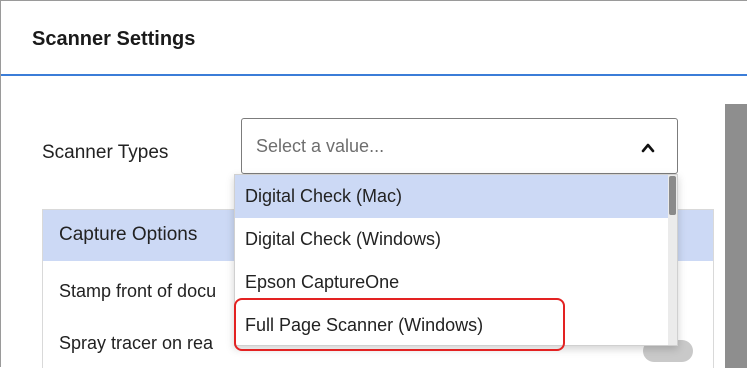 The height and width of the screenshot is (368, 747). Describe the element at coordinates (648, 148) in the screenshot. I see `chevron-up-icon` at that location.